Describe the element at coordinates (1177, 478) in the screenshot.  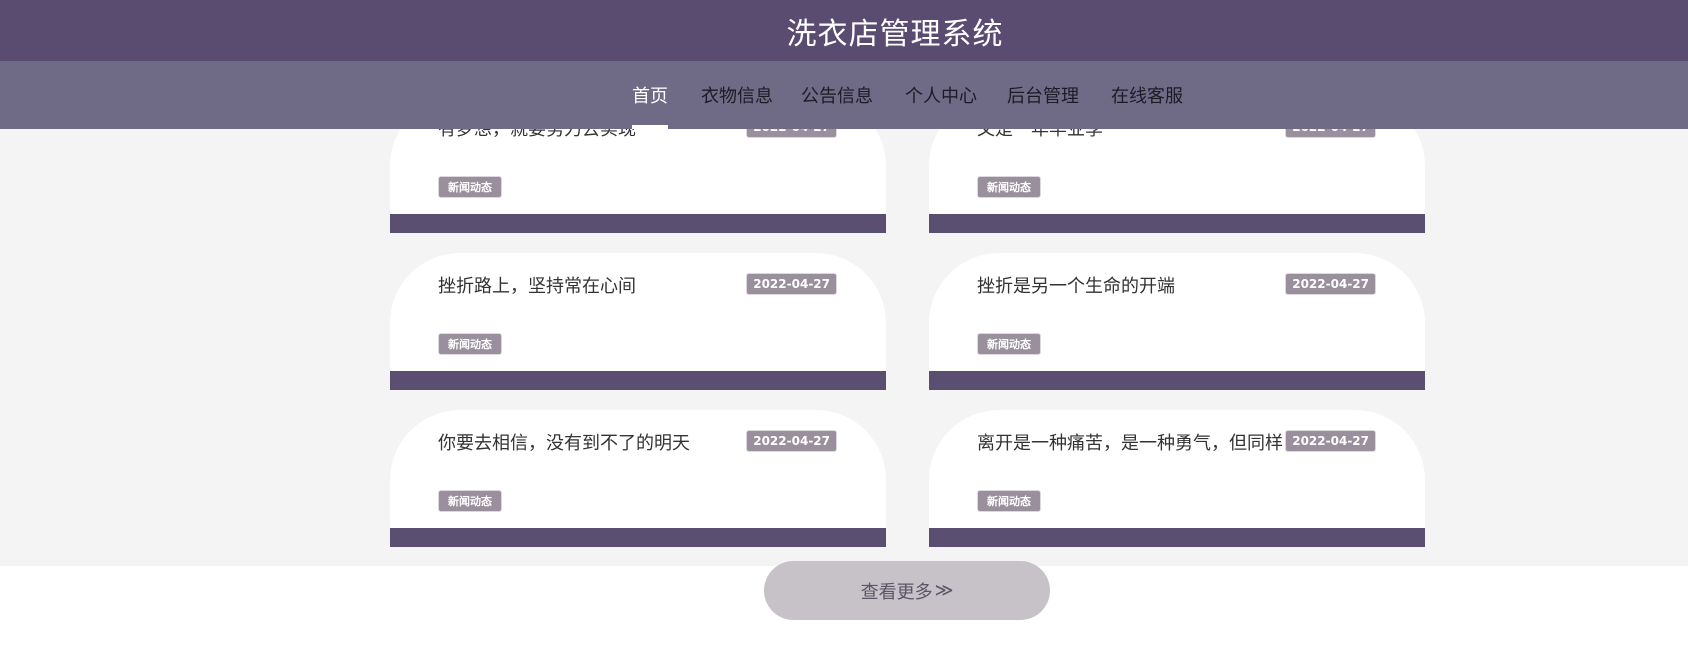
I see `news-card: 离开是一种痛苦，是一种勇气，但同样也是一个考验 2022-04-27 新闻动态` at that location.